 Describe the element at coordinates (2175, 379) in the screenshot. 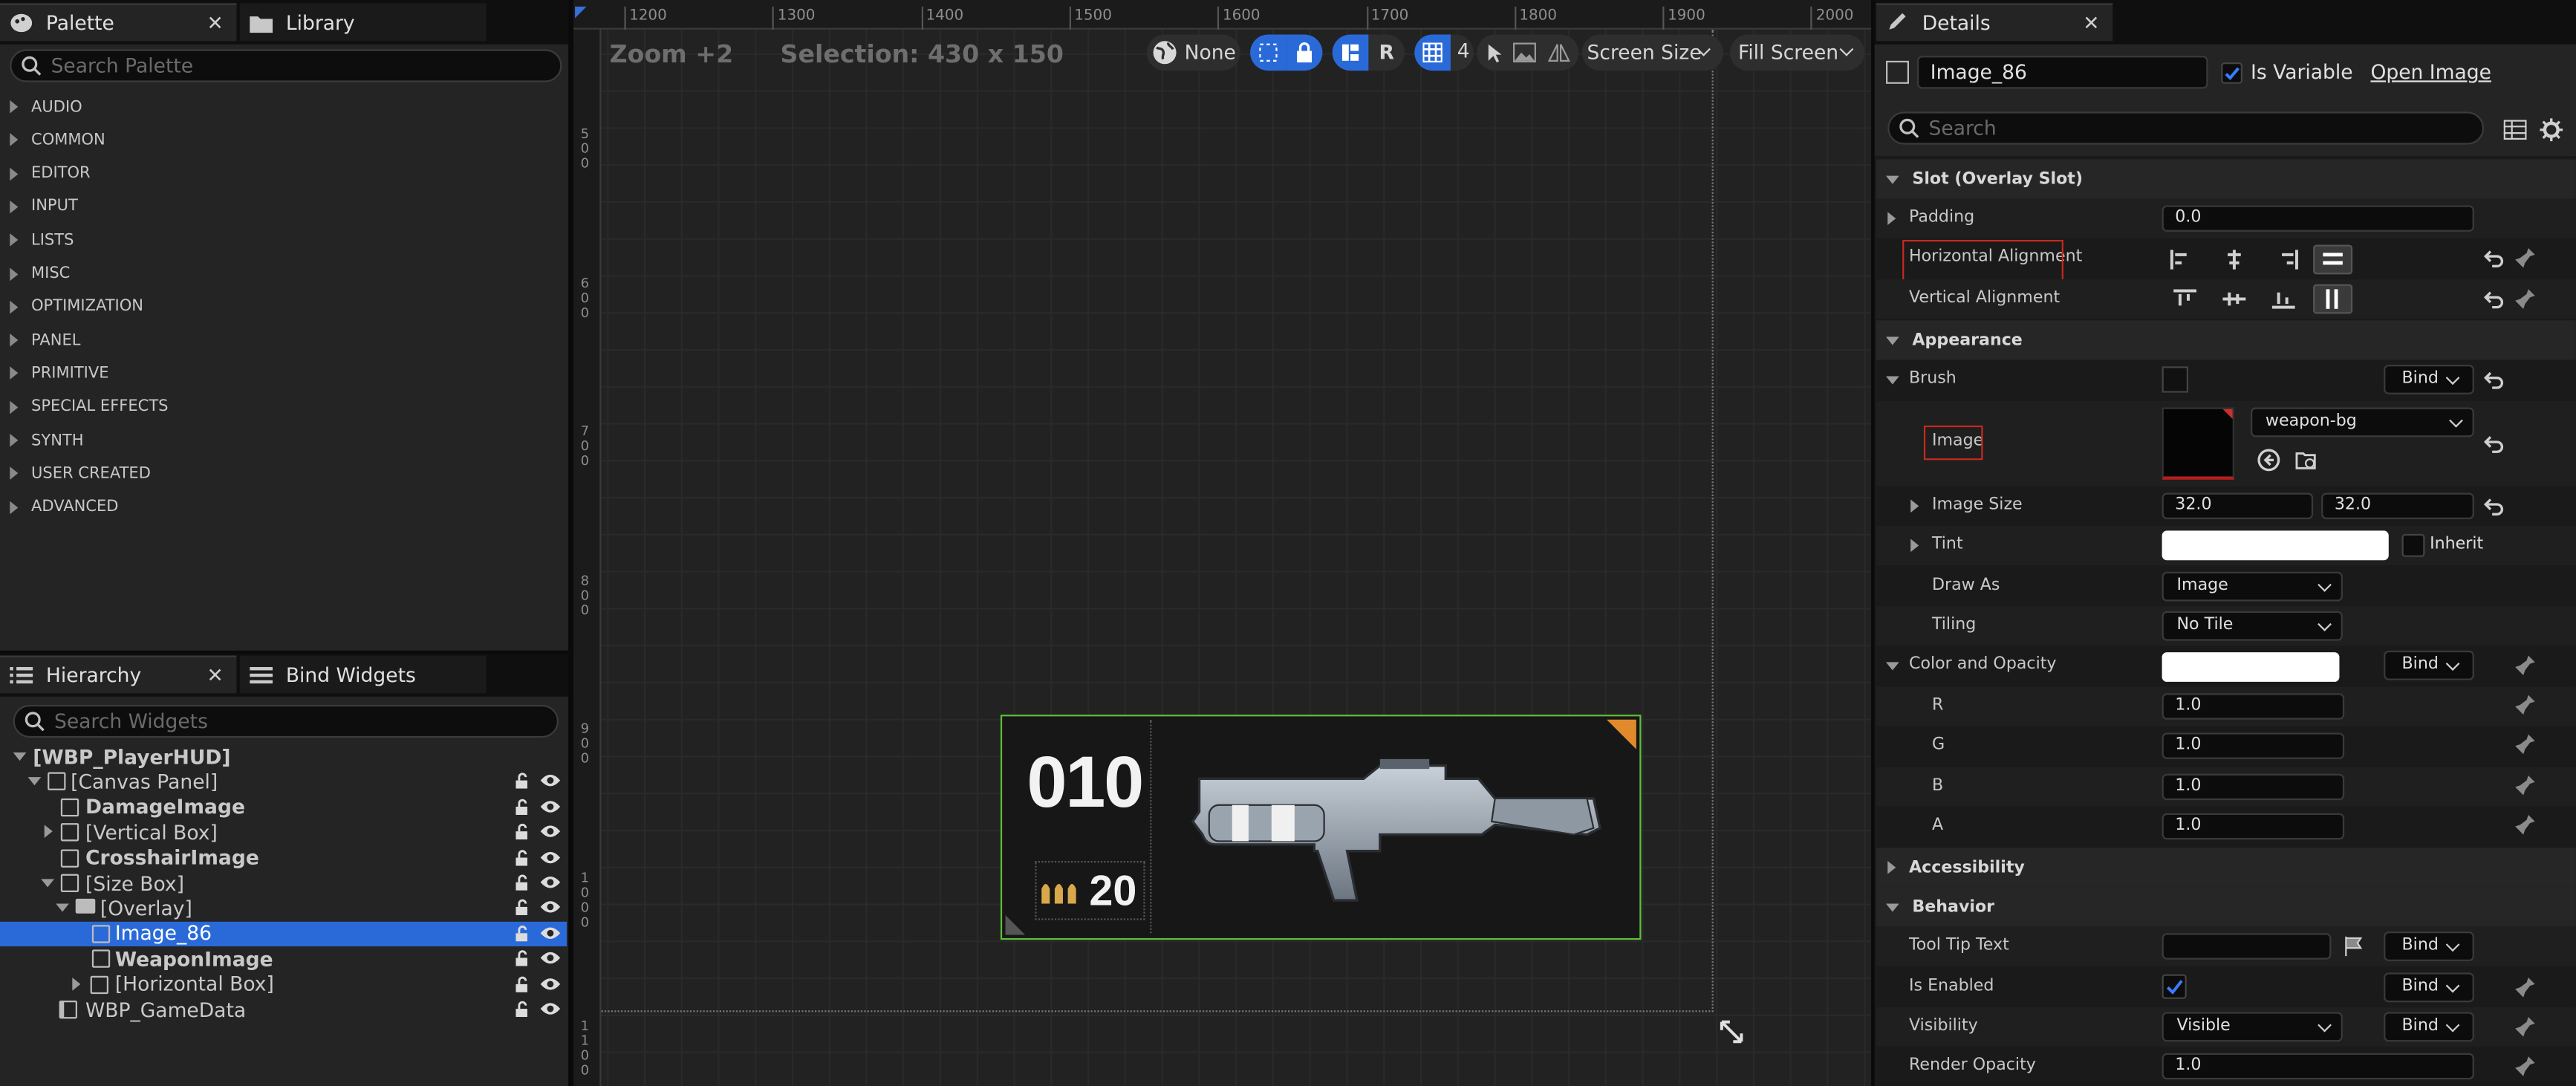

I see `brush-swatch` at that location.